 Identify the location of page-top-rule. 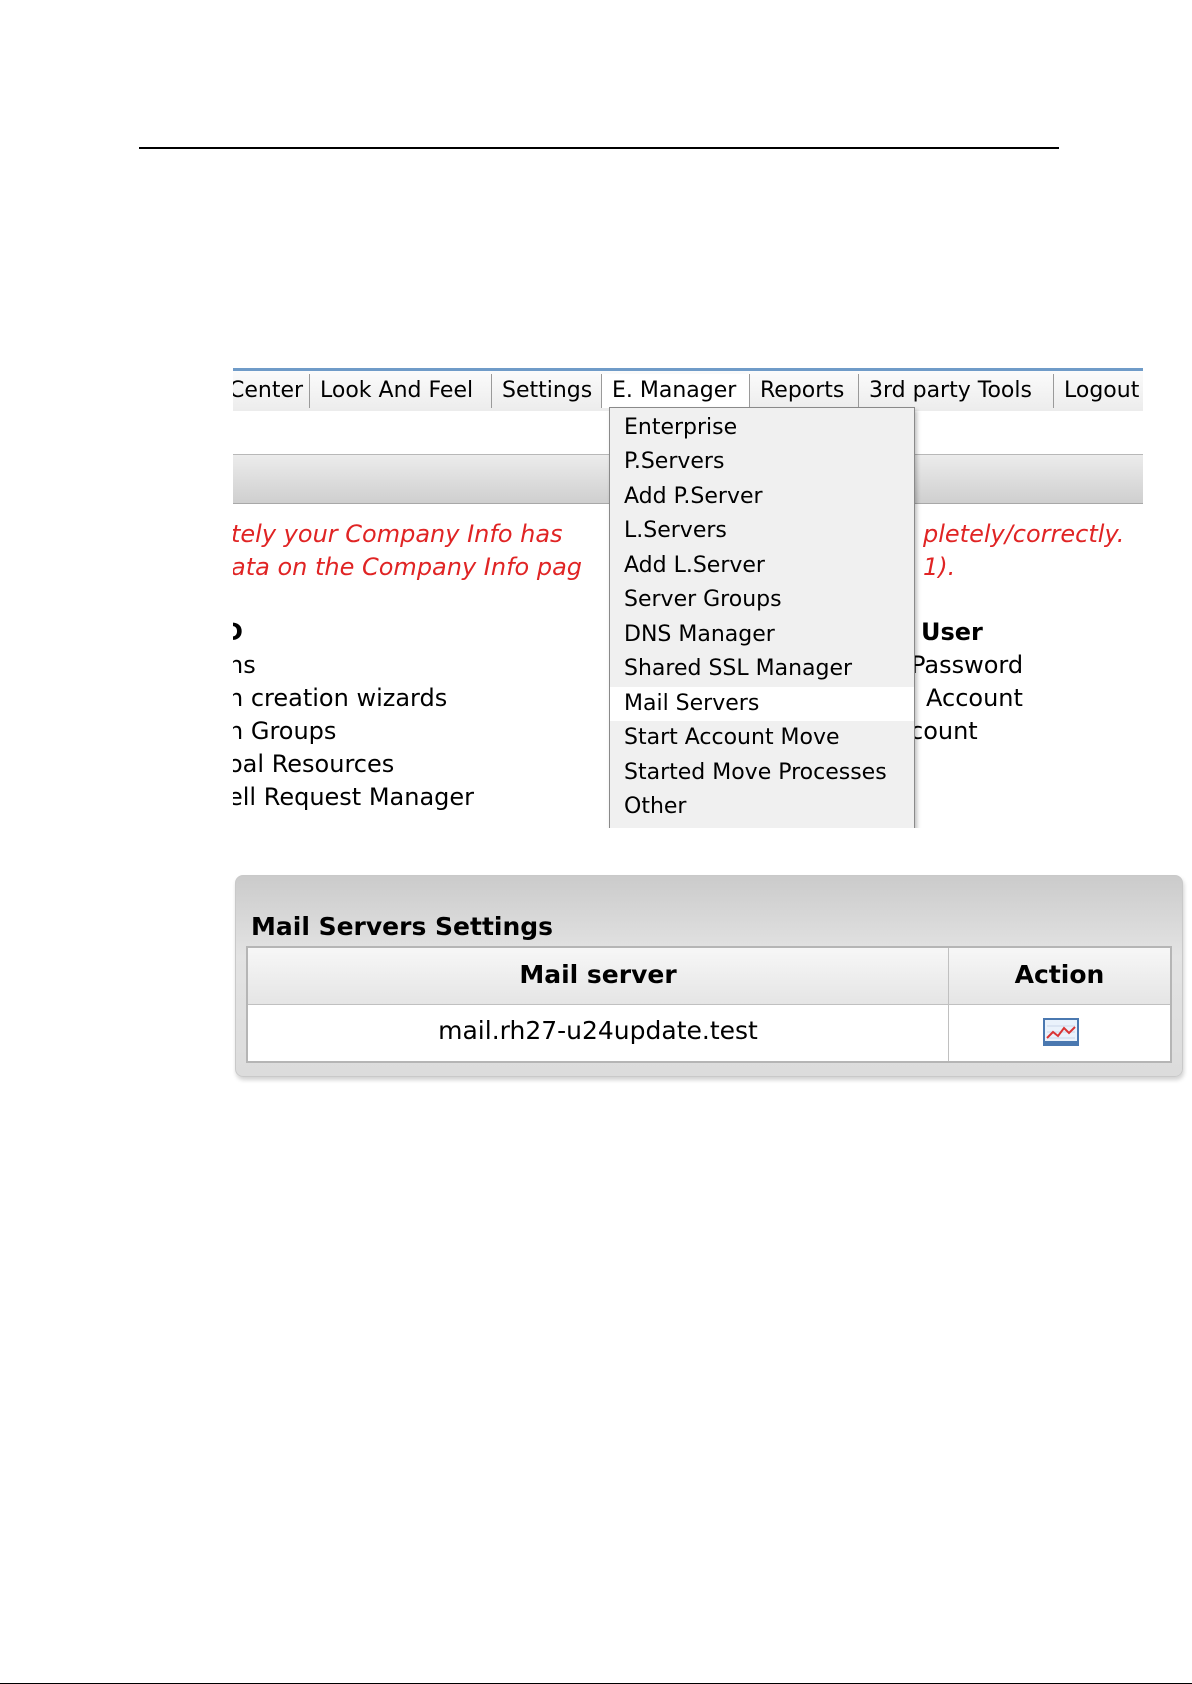
(599, 148).